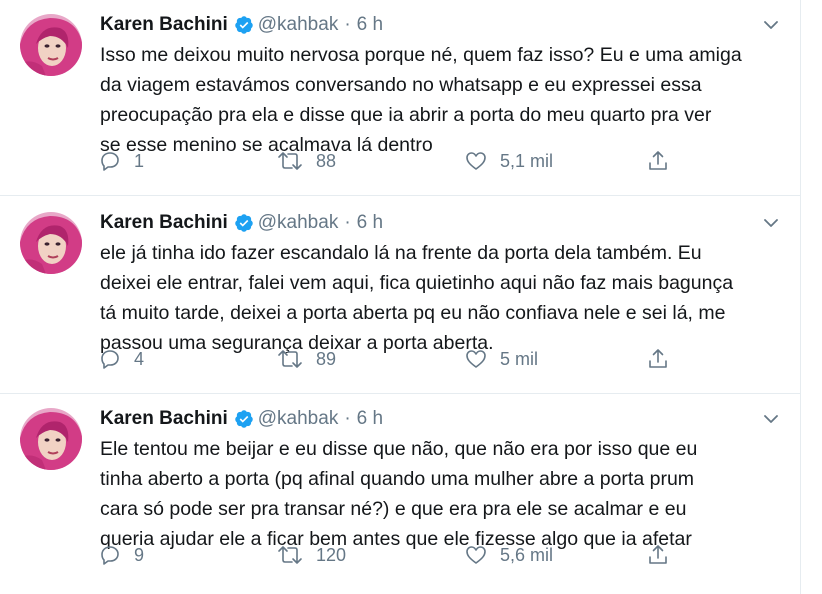 The image size is (822, 594). I want to click on reply-count: 4, so click(139, 358).